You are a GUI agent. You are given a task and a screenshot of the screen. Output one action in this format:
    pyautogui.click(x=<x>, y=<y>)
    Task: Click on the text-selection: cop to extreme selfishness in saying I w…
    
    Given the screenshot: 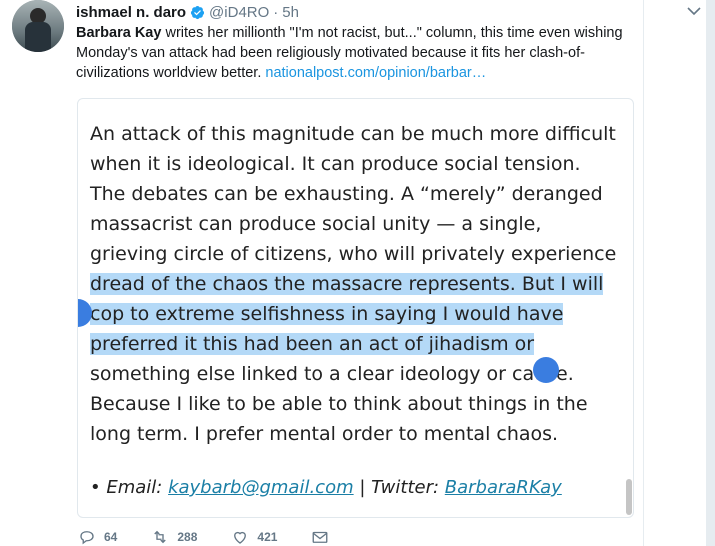 What is the action you would take?
    pyautogui.click(x=327, y=314)
    